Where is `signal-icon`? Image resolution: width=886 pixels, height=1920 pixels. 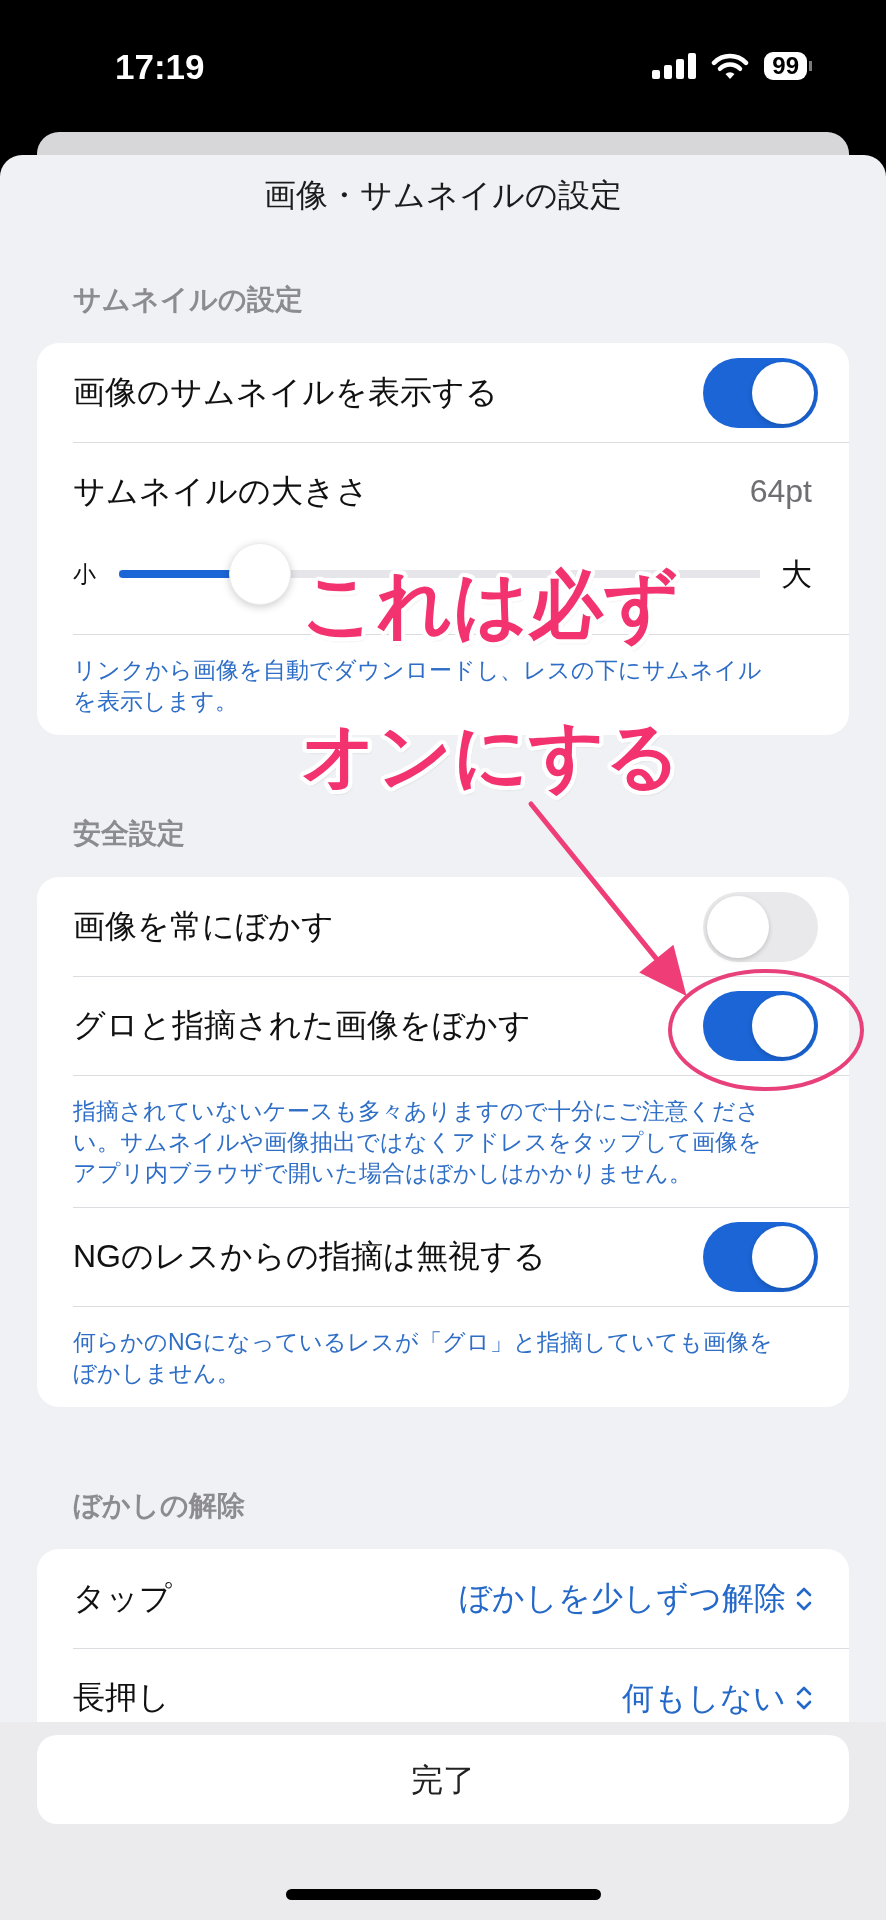
signal-icon is located at coordinates (674, 66).